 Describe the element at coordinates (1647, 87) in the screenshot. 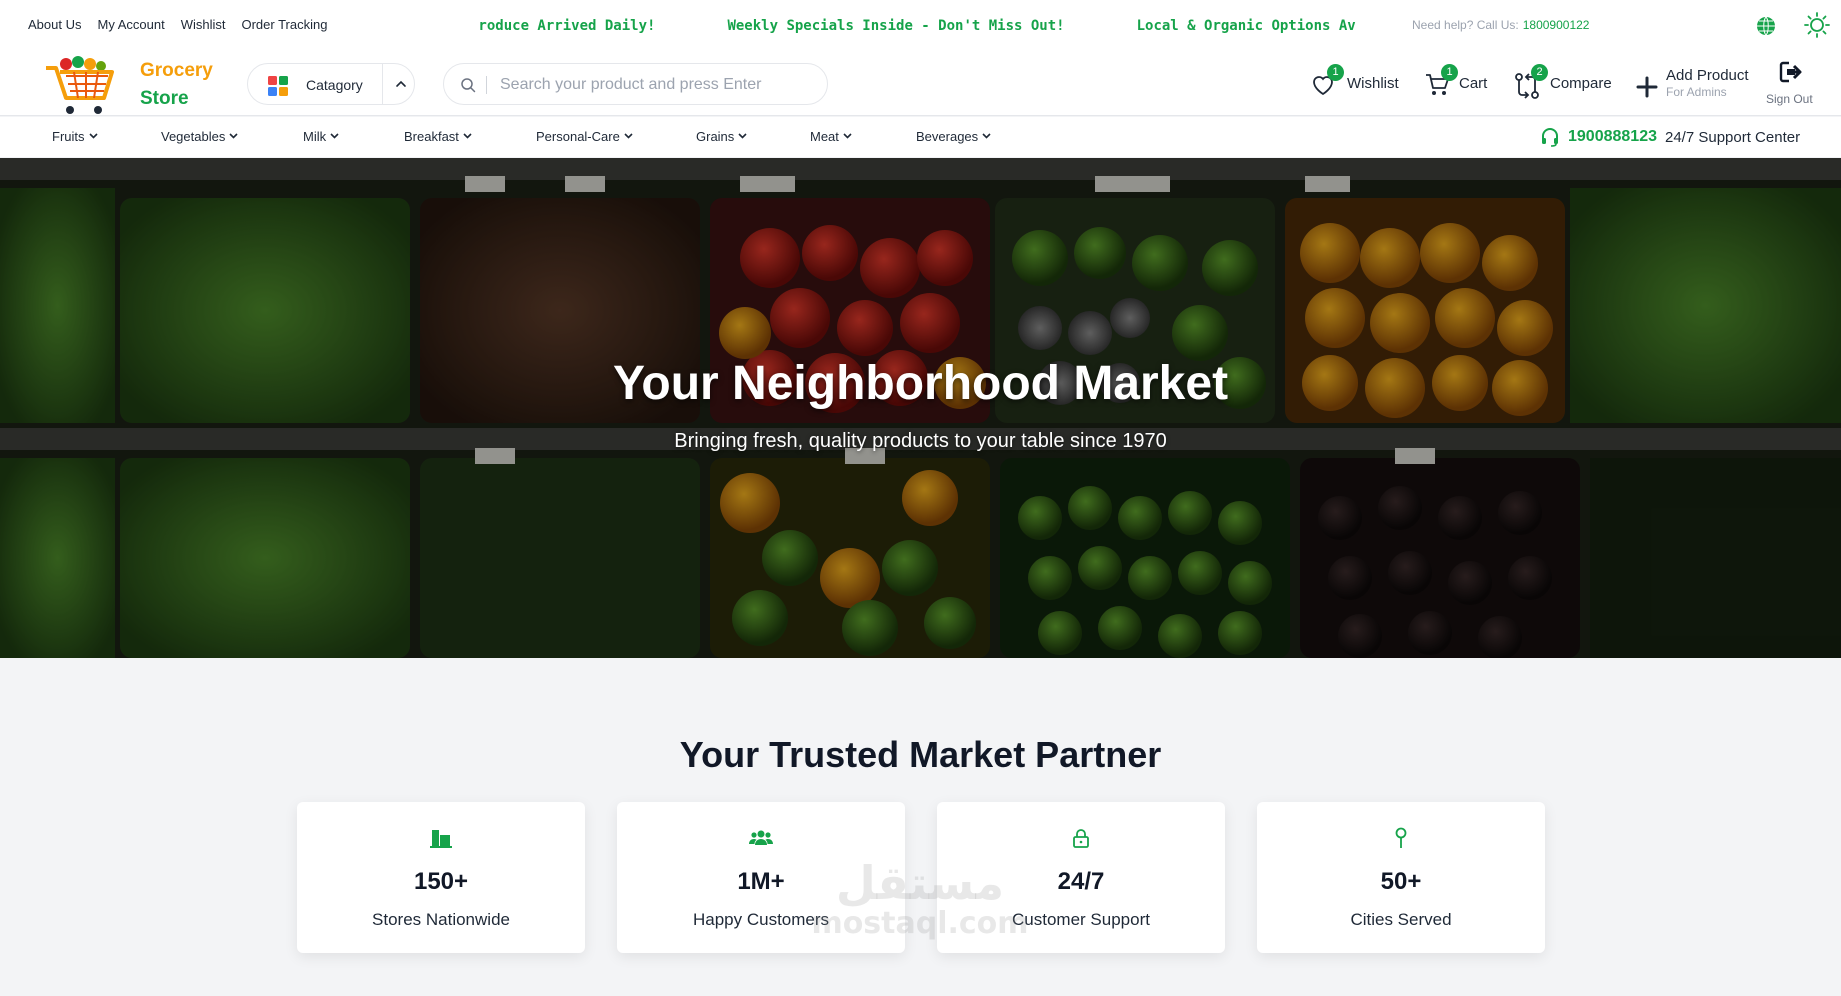

I see `plus-icon` at that location.